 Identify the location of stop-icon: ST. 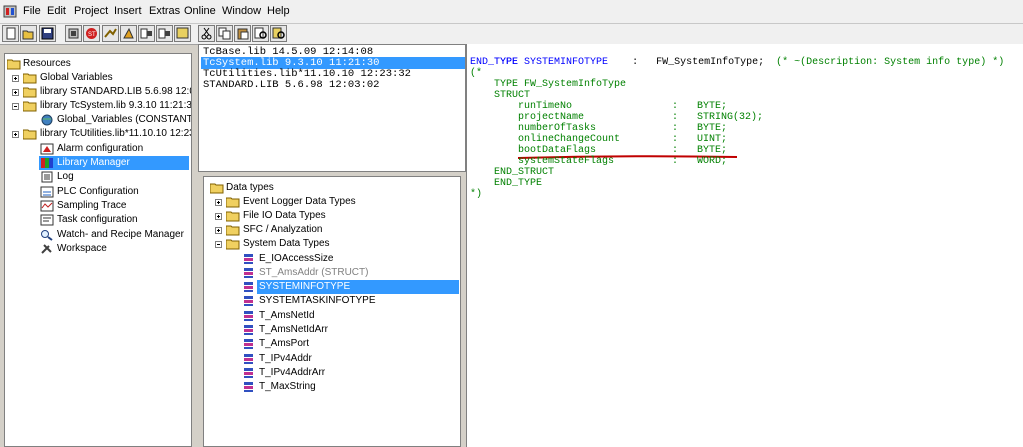
(91, 33).